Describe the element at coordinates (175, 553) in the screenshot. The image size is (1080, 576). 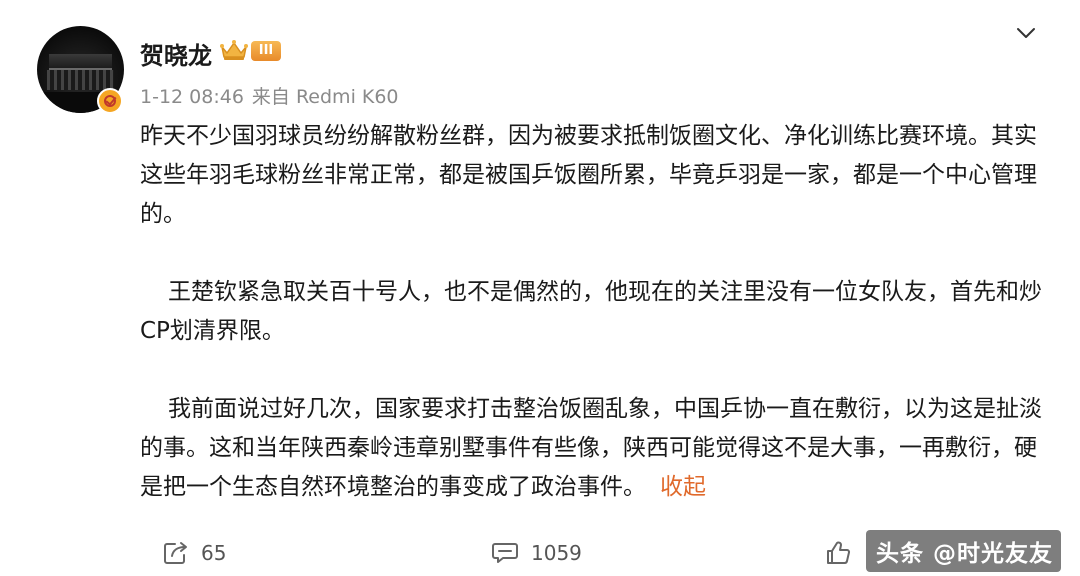
I see `share-icon` at that location.